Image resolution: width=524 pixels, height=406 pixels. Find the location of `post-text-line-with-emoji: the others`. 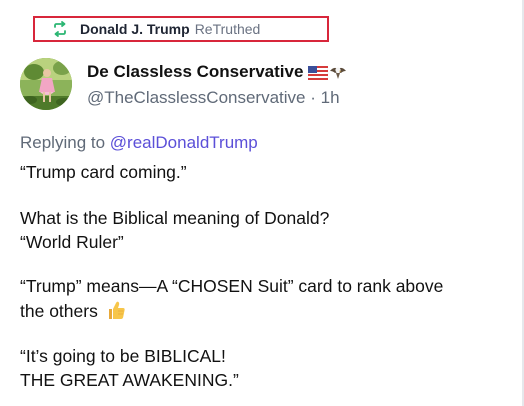

post-text-line-with-emoji: the others is located at coordinates (73, 310).